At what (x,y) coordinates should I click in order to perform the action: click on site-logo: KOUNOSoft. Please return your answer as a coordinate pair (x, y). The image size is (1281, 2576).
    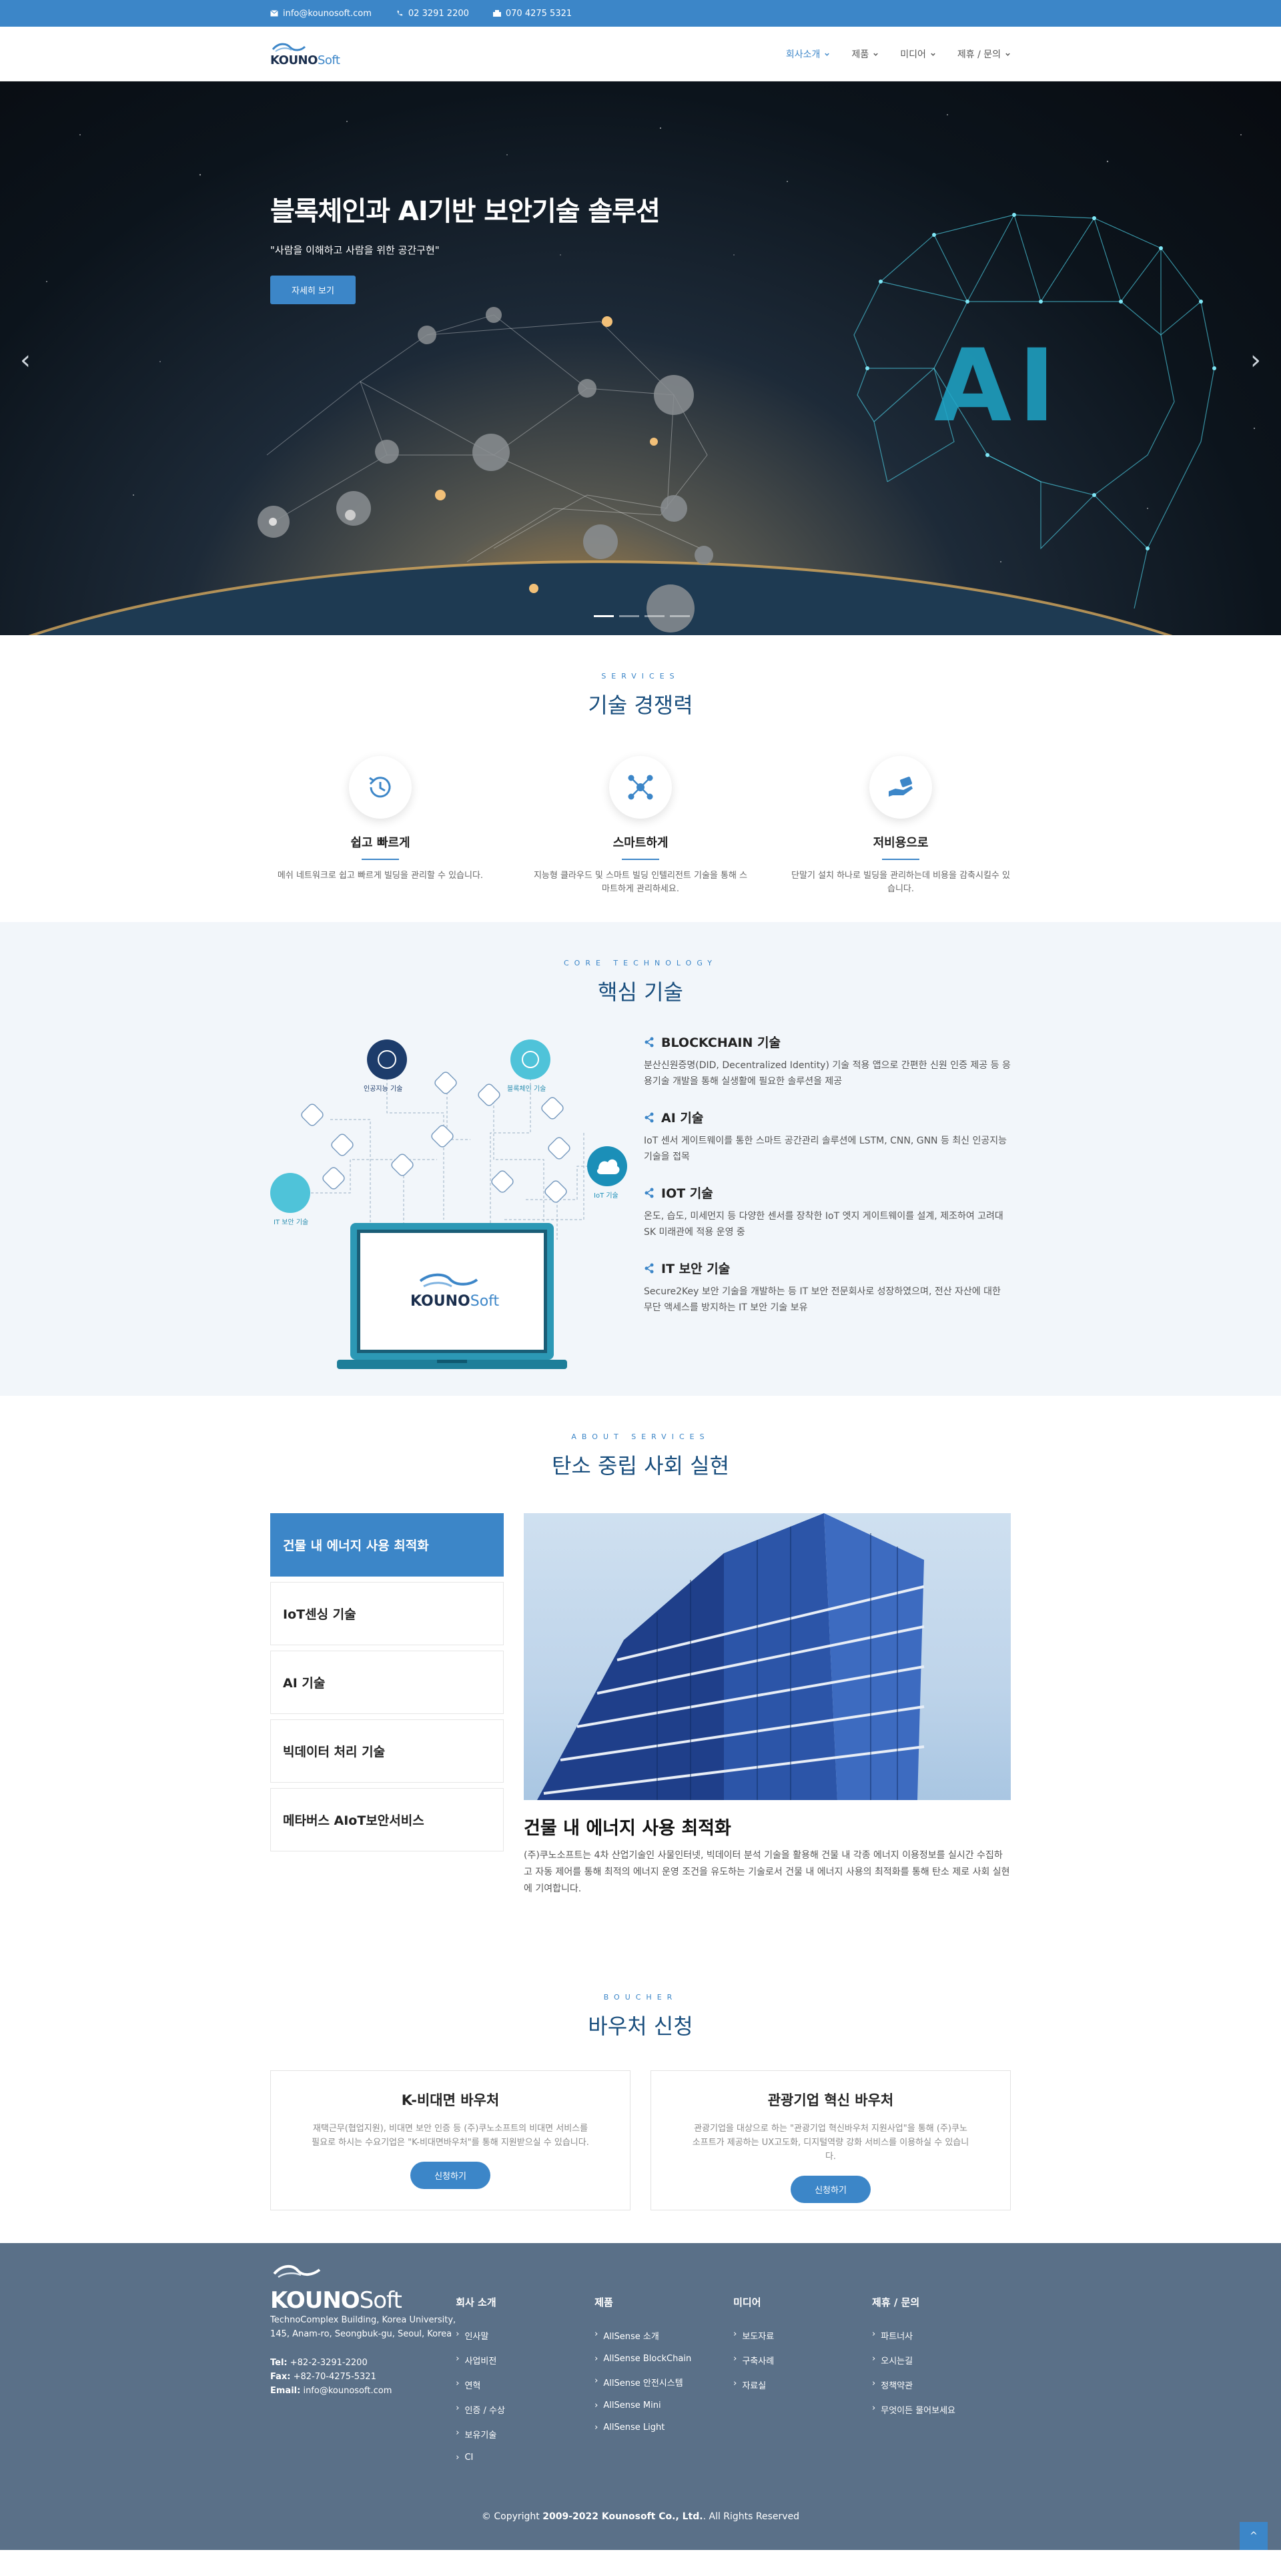
    Looking at the image, I should click on (305, 54).